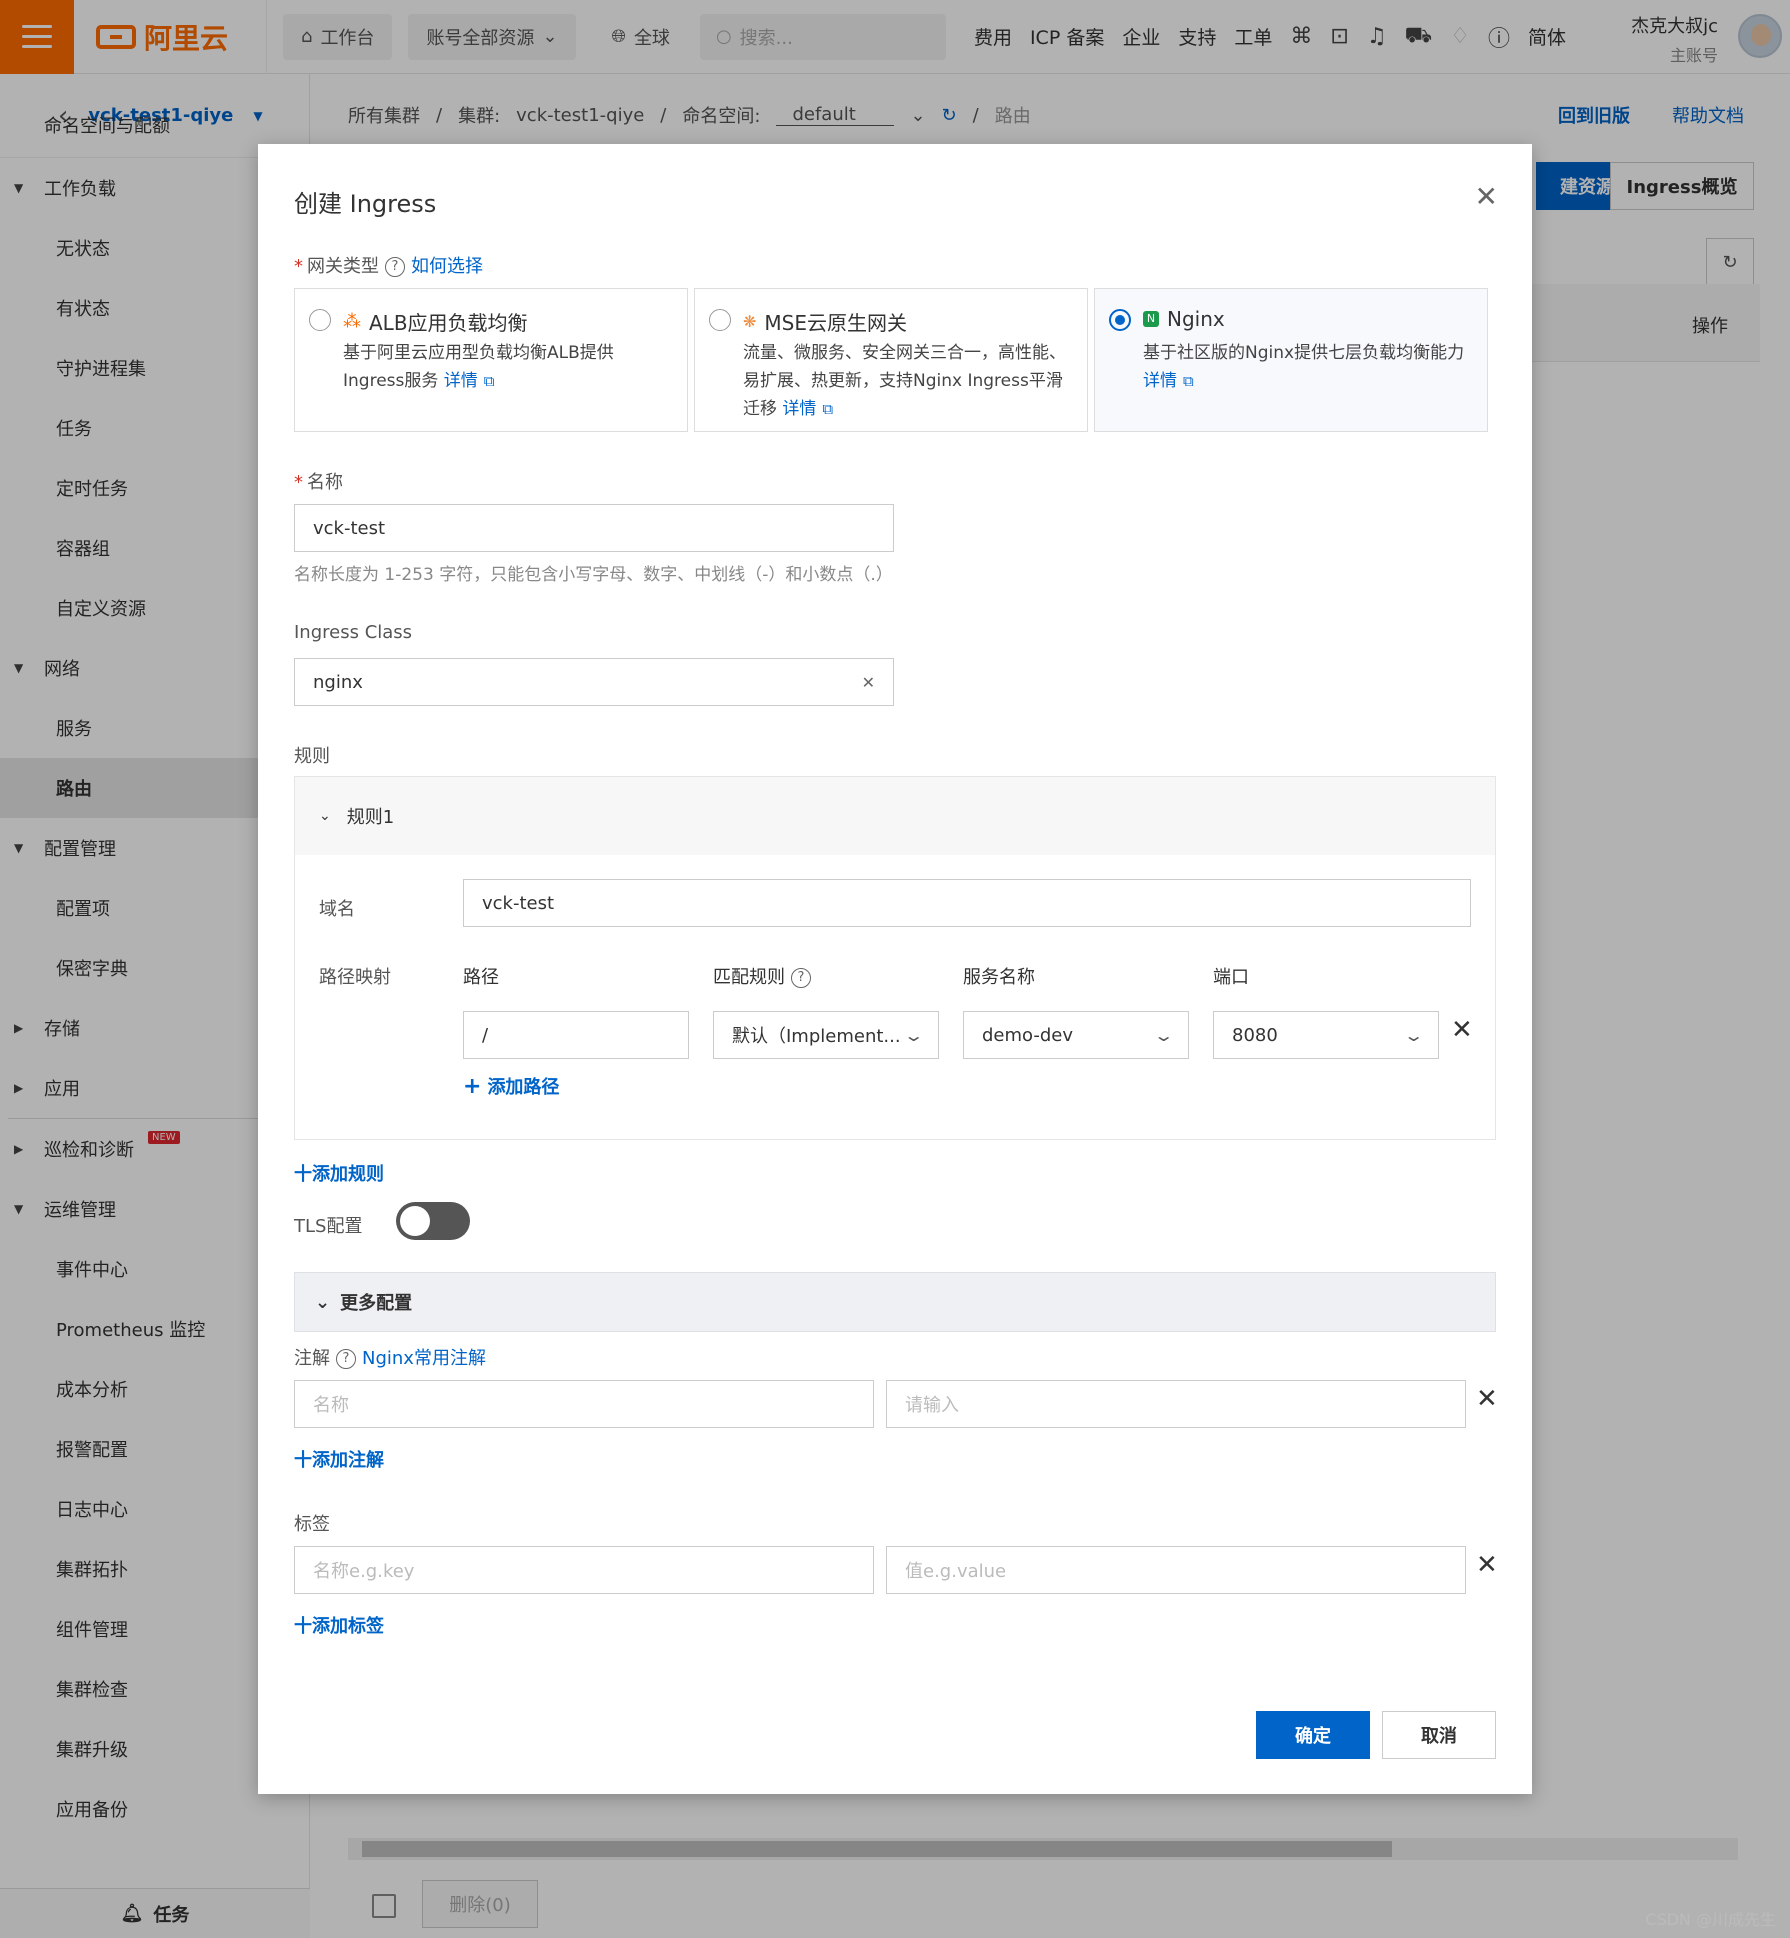 Image resolution: width=1790 pixels, height=1938 pixels. What do you see at coordinates (765, 976) in the screenshot?
I see `col-match: 匹配规则?` at bounding box center [765, 976].